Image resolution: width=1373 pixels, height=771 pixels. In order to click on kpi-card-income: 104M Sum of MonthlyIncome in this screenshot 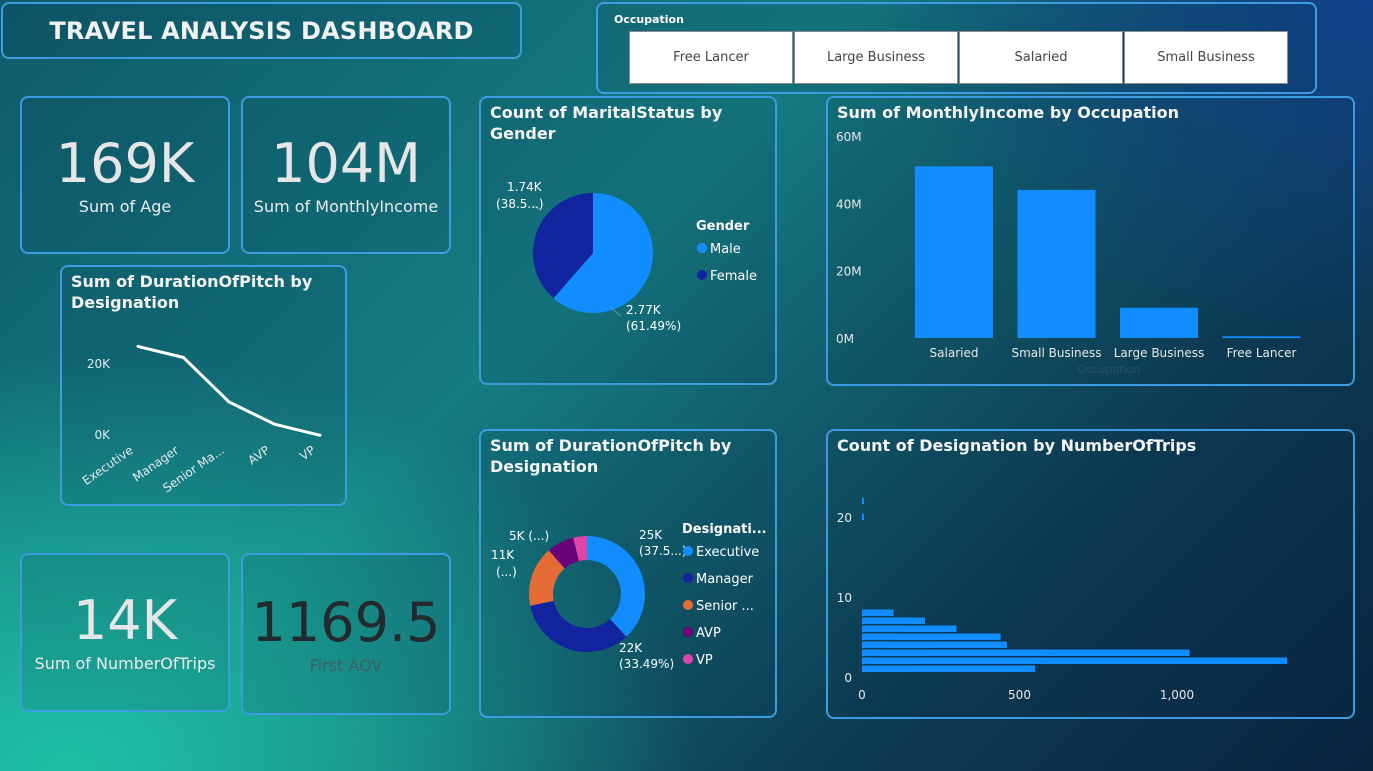, I will do `click(346, 175)`.